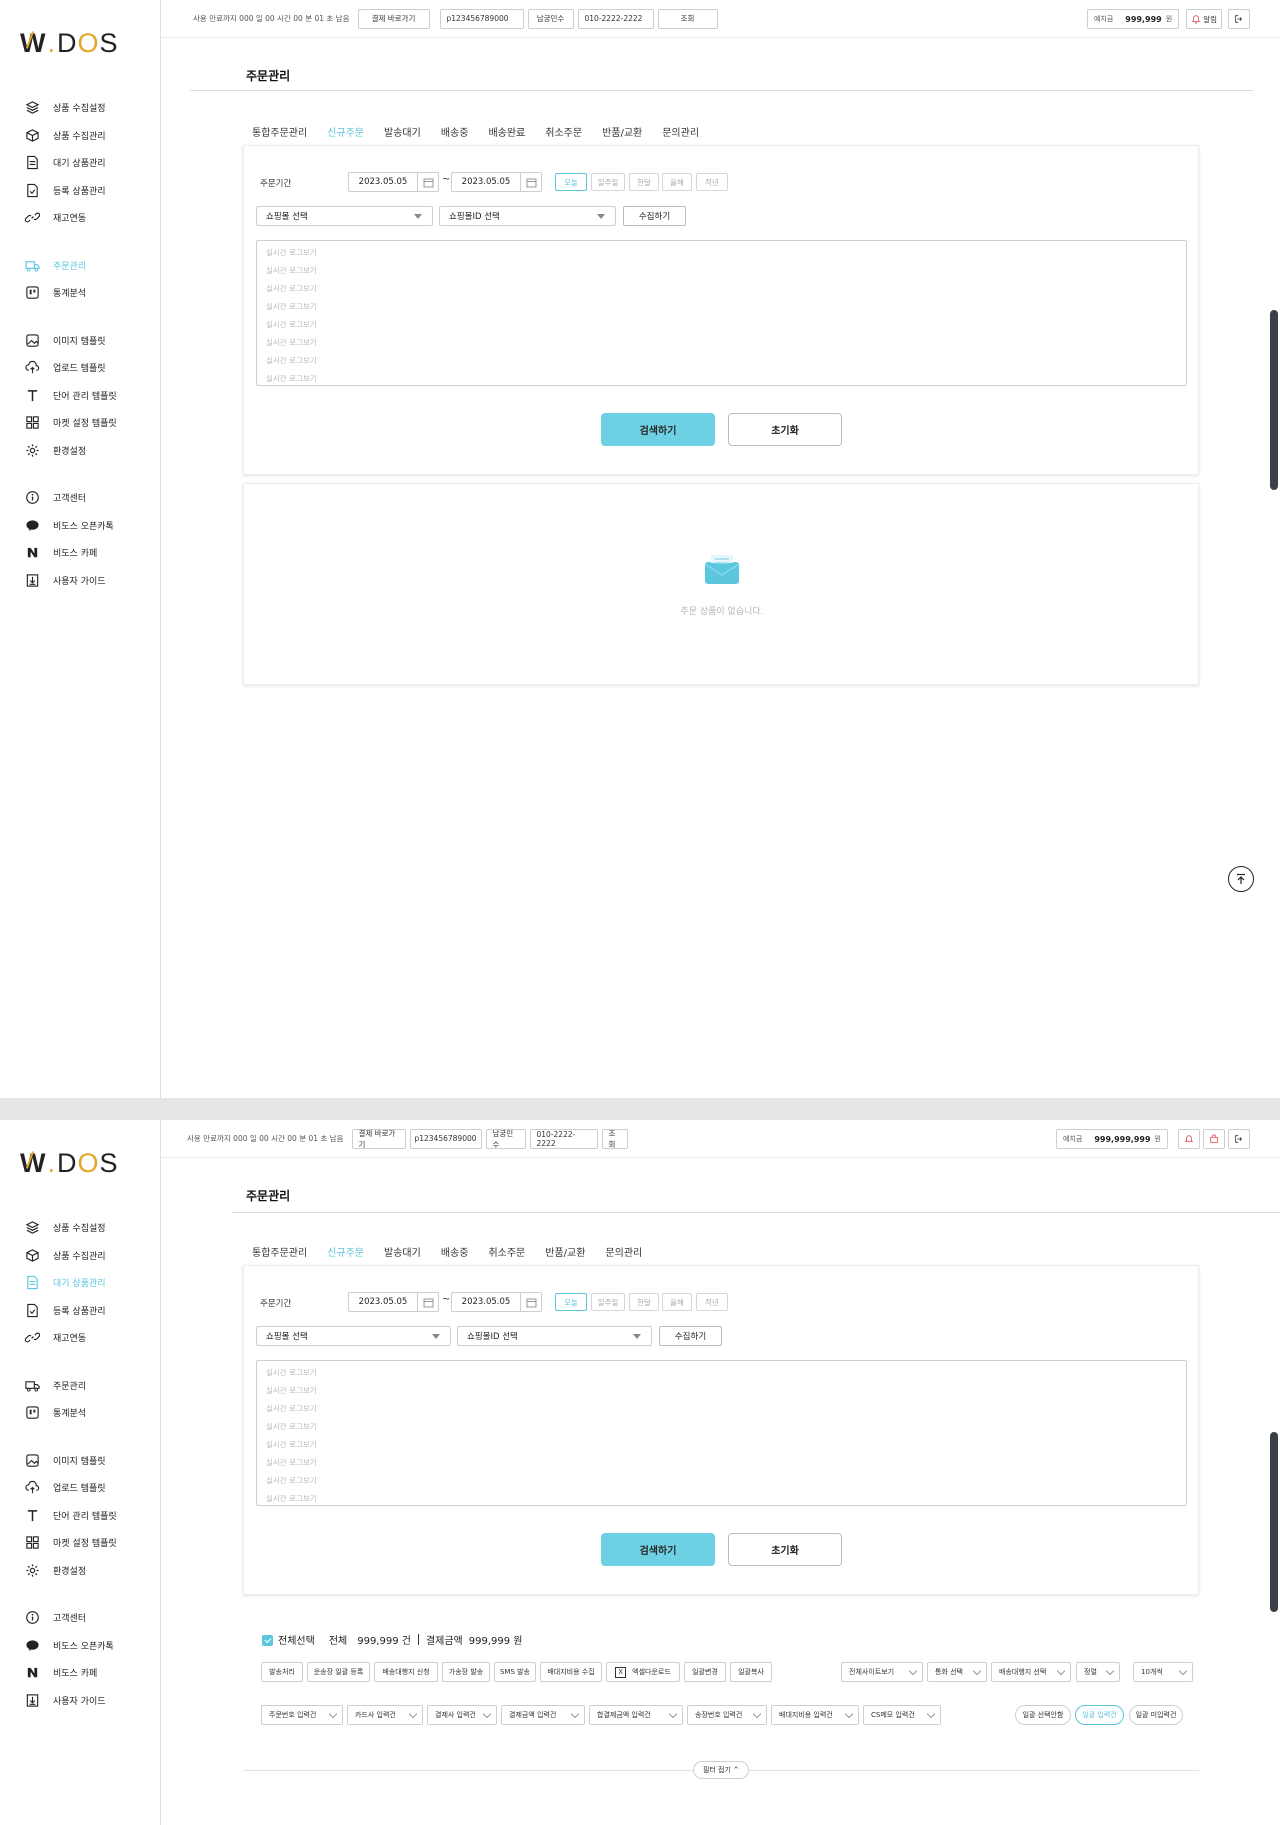  I want to click on cart-button, so click(1214, 1139).